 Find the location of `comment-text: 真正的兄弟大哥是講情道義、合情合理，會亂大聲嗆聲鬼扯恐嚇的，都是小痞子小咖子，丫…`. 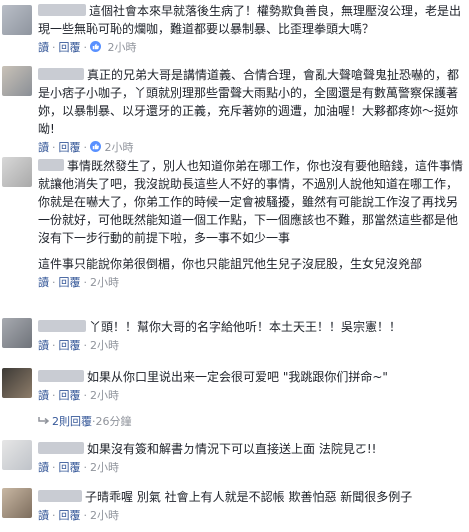

comment-text: 真正的兄弟大哥是講情道義、合情合理，會亂大聲嗆聲鬼扯恐嚇的，都是小痞子小咖子，丫… is located at coordinates (249, 102).